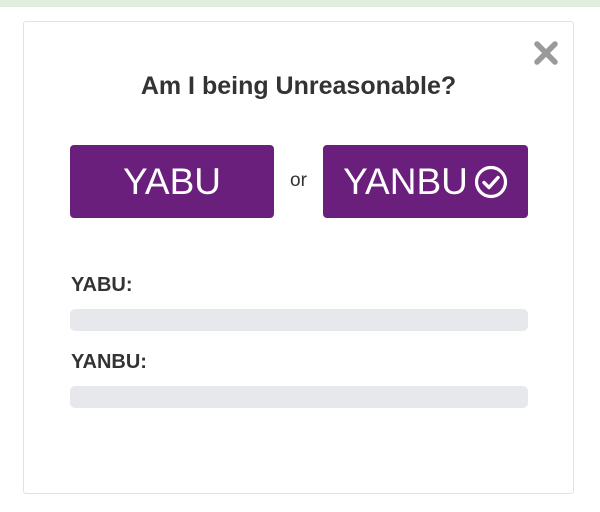 This screenshot has width=600, height=512. I want to click on yabu-button-label: YABU, so click(171, 181).